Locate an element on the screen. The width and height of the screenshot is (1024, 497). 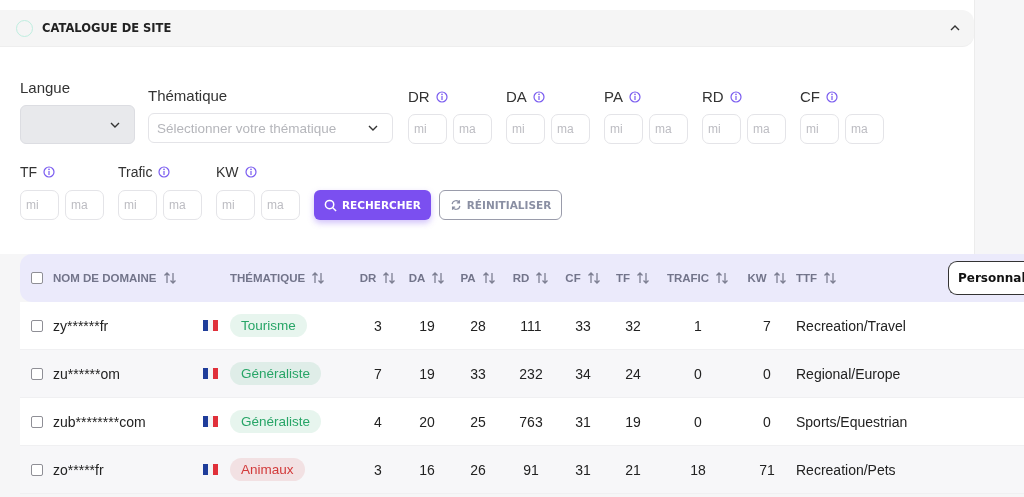
table-cell: 763 is located at coordinates (531, 421).